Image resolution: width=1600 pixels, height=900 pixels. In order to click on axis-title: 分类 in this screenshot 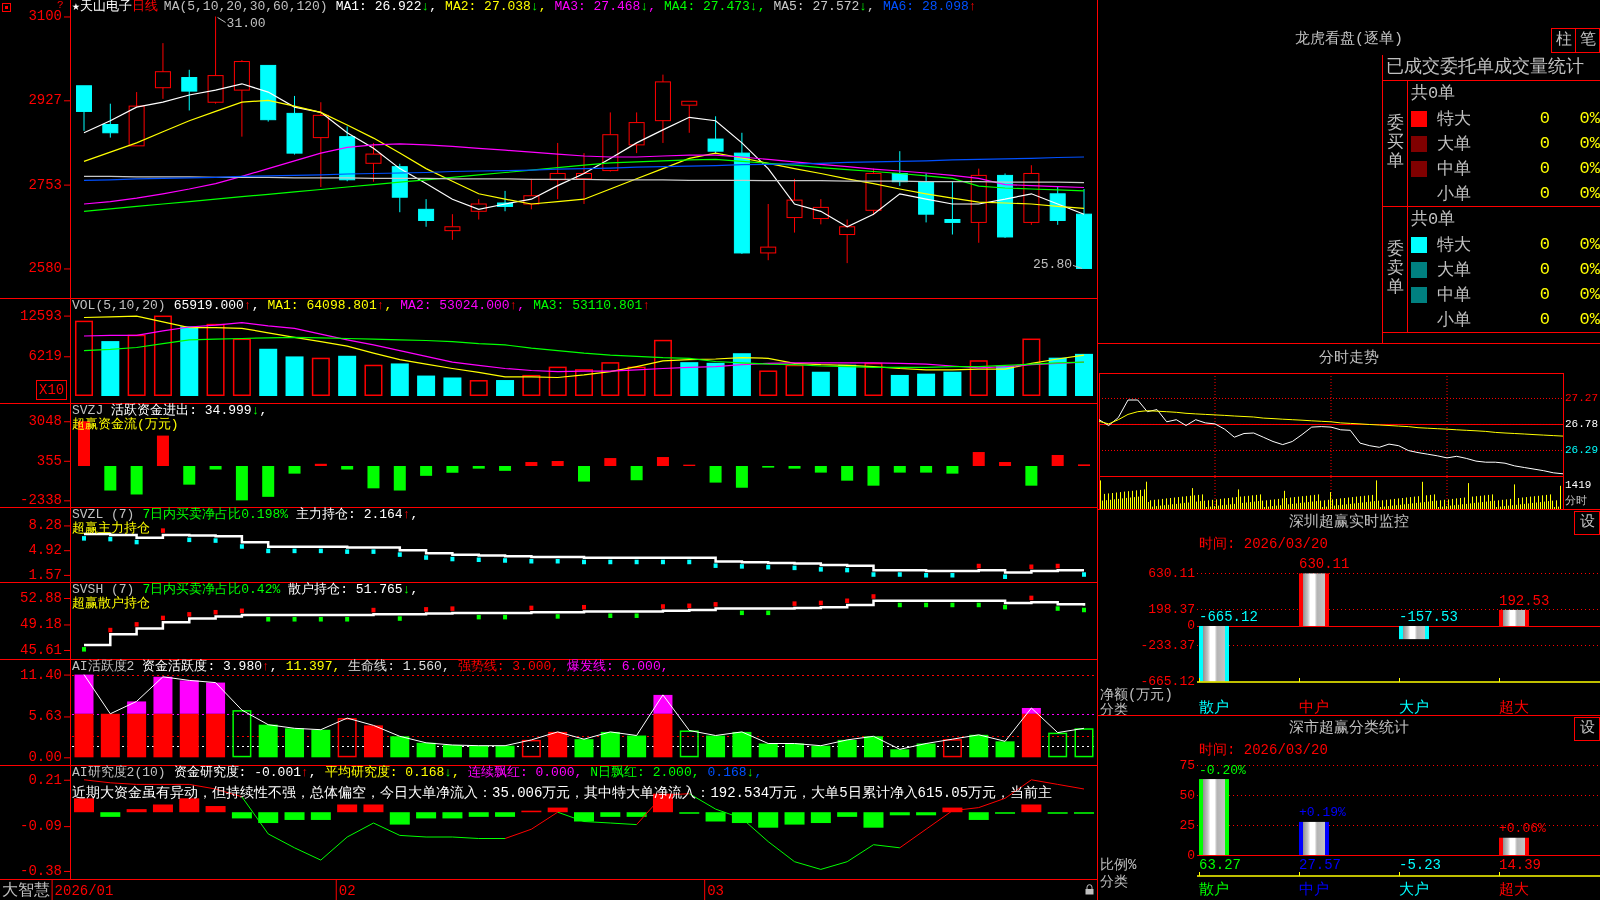, I will do `click(1114, 708)`.